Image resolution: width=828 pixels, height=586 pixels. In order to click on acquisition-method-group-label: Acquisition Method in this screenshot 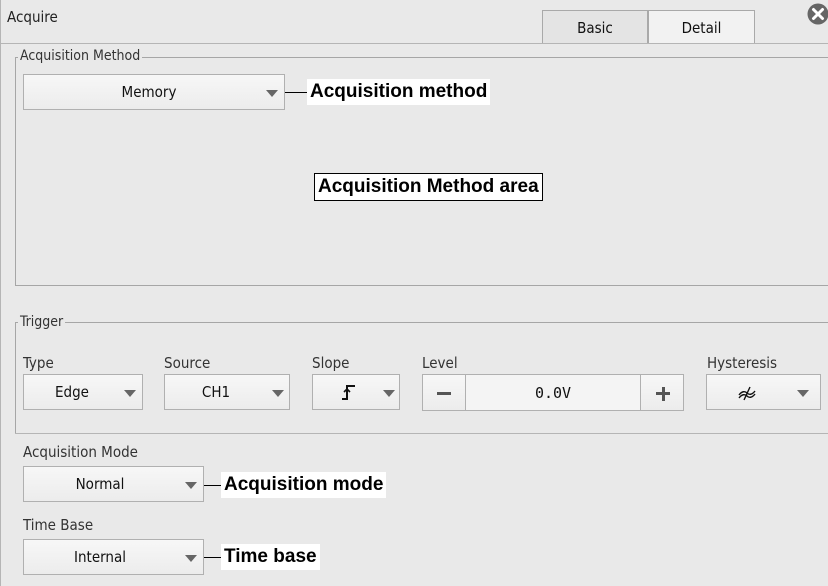, I will do `click(80, 56)`.